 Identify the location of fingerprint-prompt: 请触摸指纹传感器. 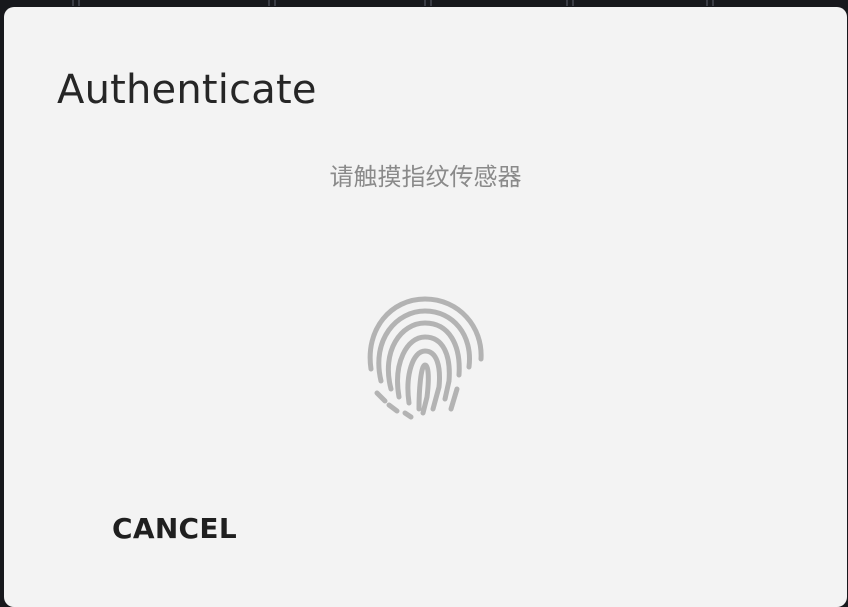
(425, 177).